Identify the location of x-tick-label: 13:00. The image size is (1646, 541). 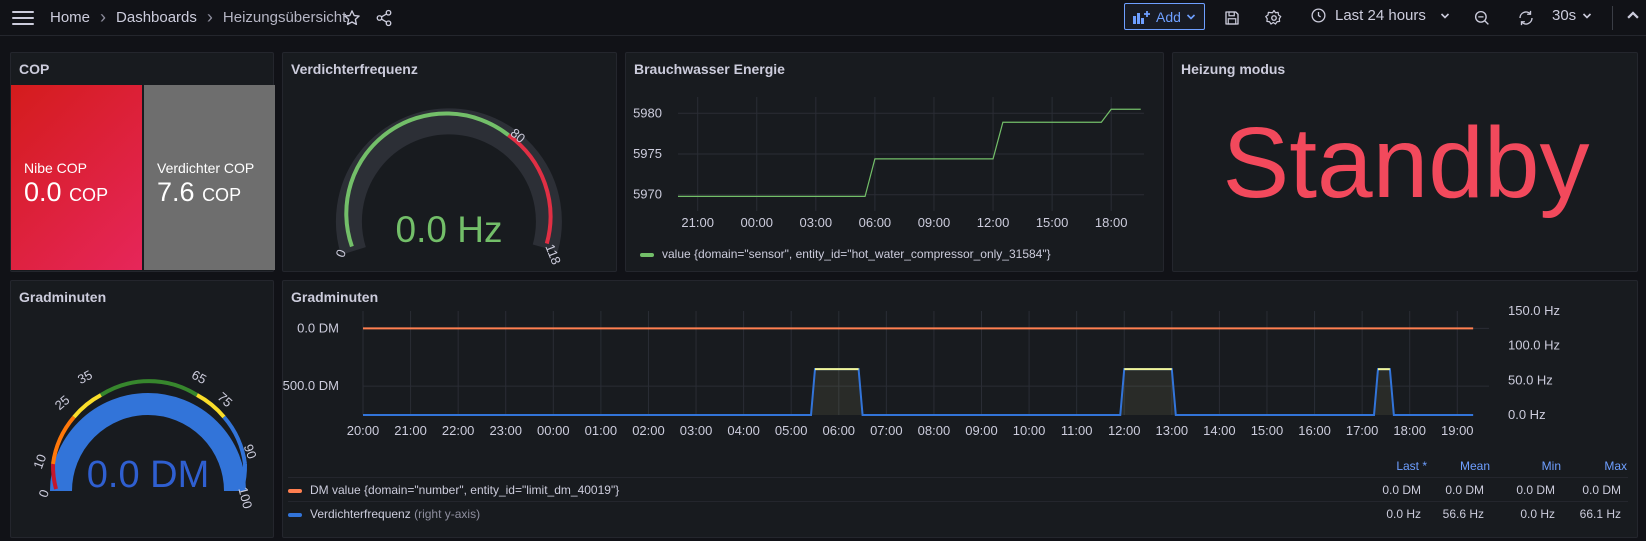
(1172, 430).